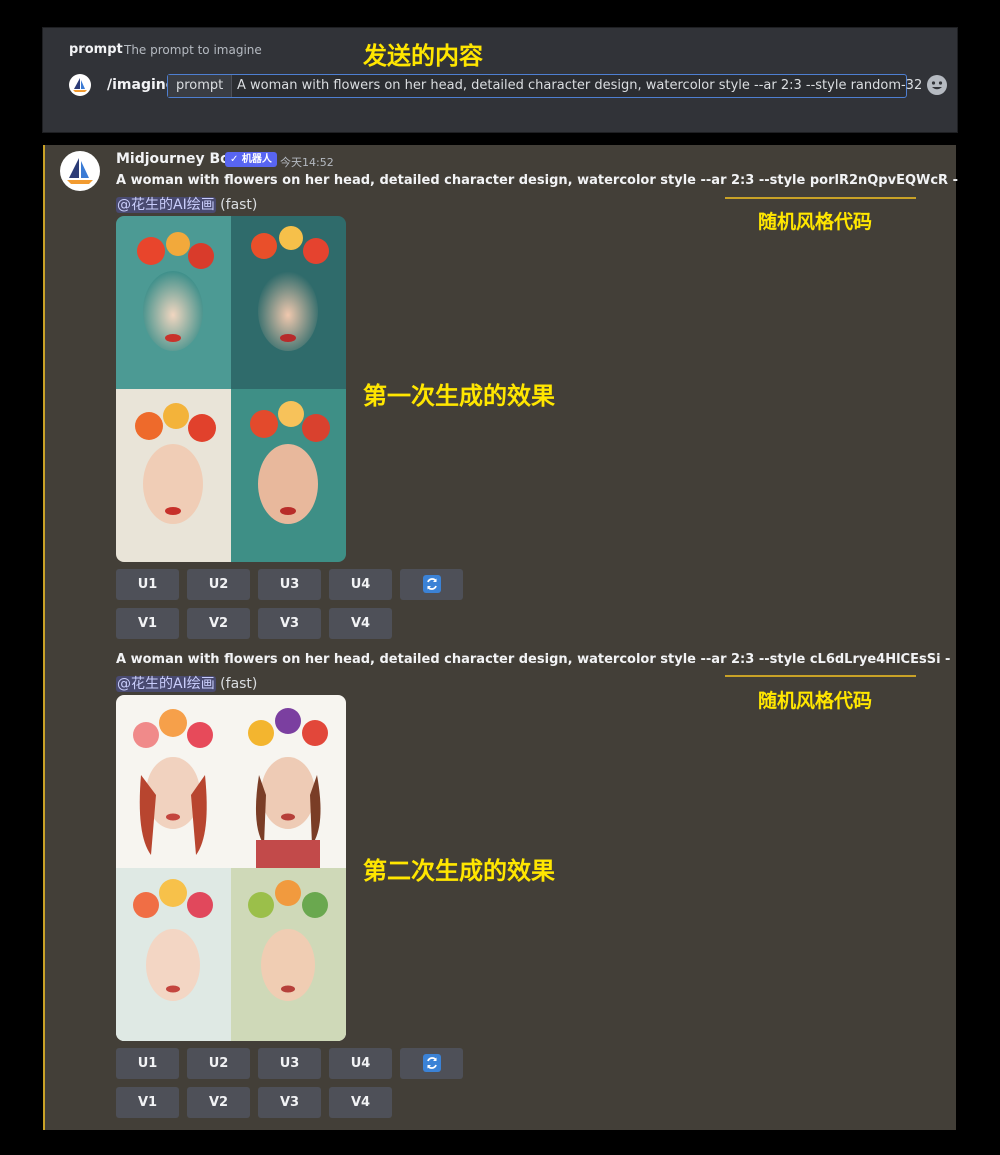 This screenshot has width=1000, height=1155. I want to click on app-avatar, so click(80, 85).